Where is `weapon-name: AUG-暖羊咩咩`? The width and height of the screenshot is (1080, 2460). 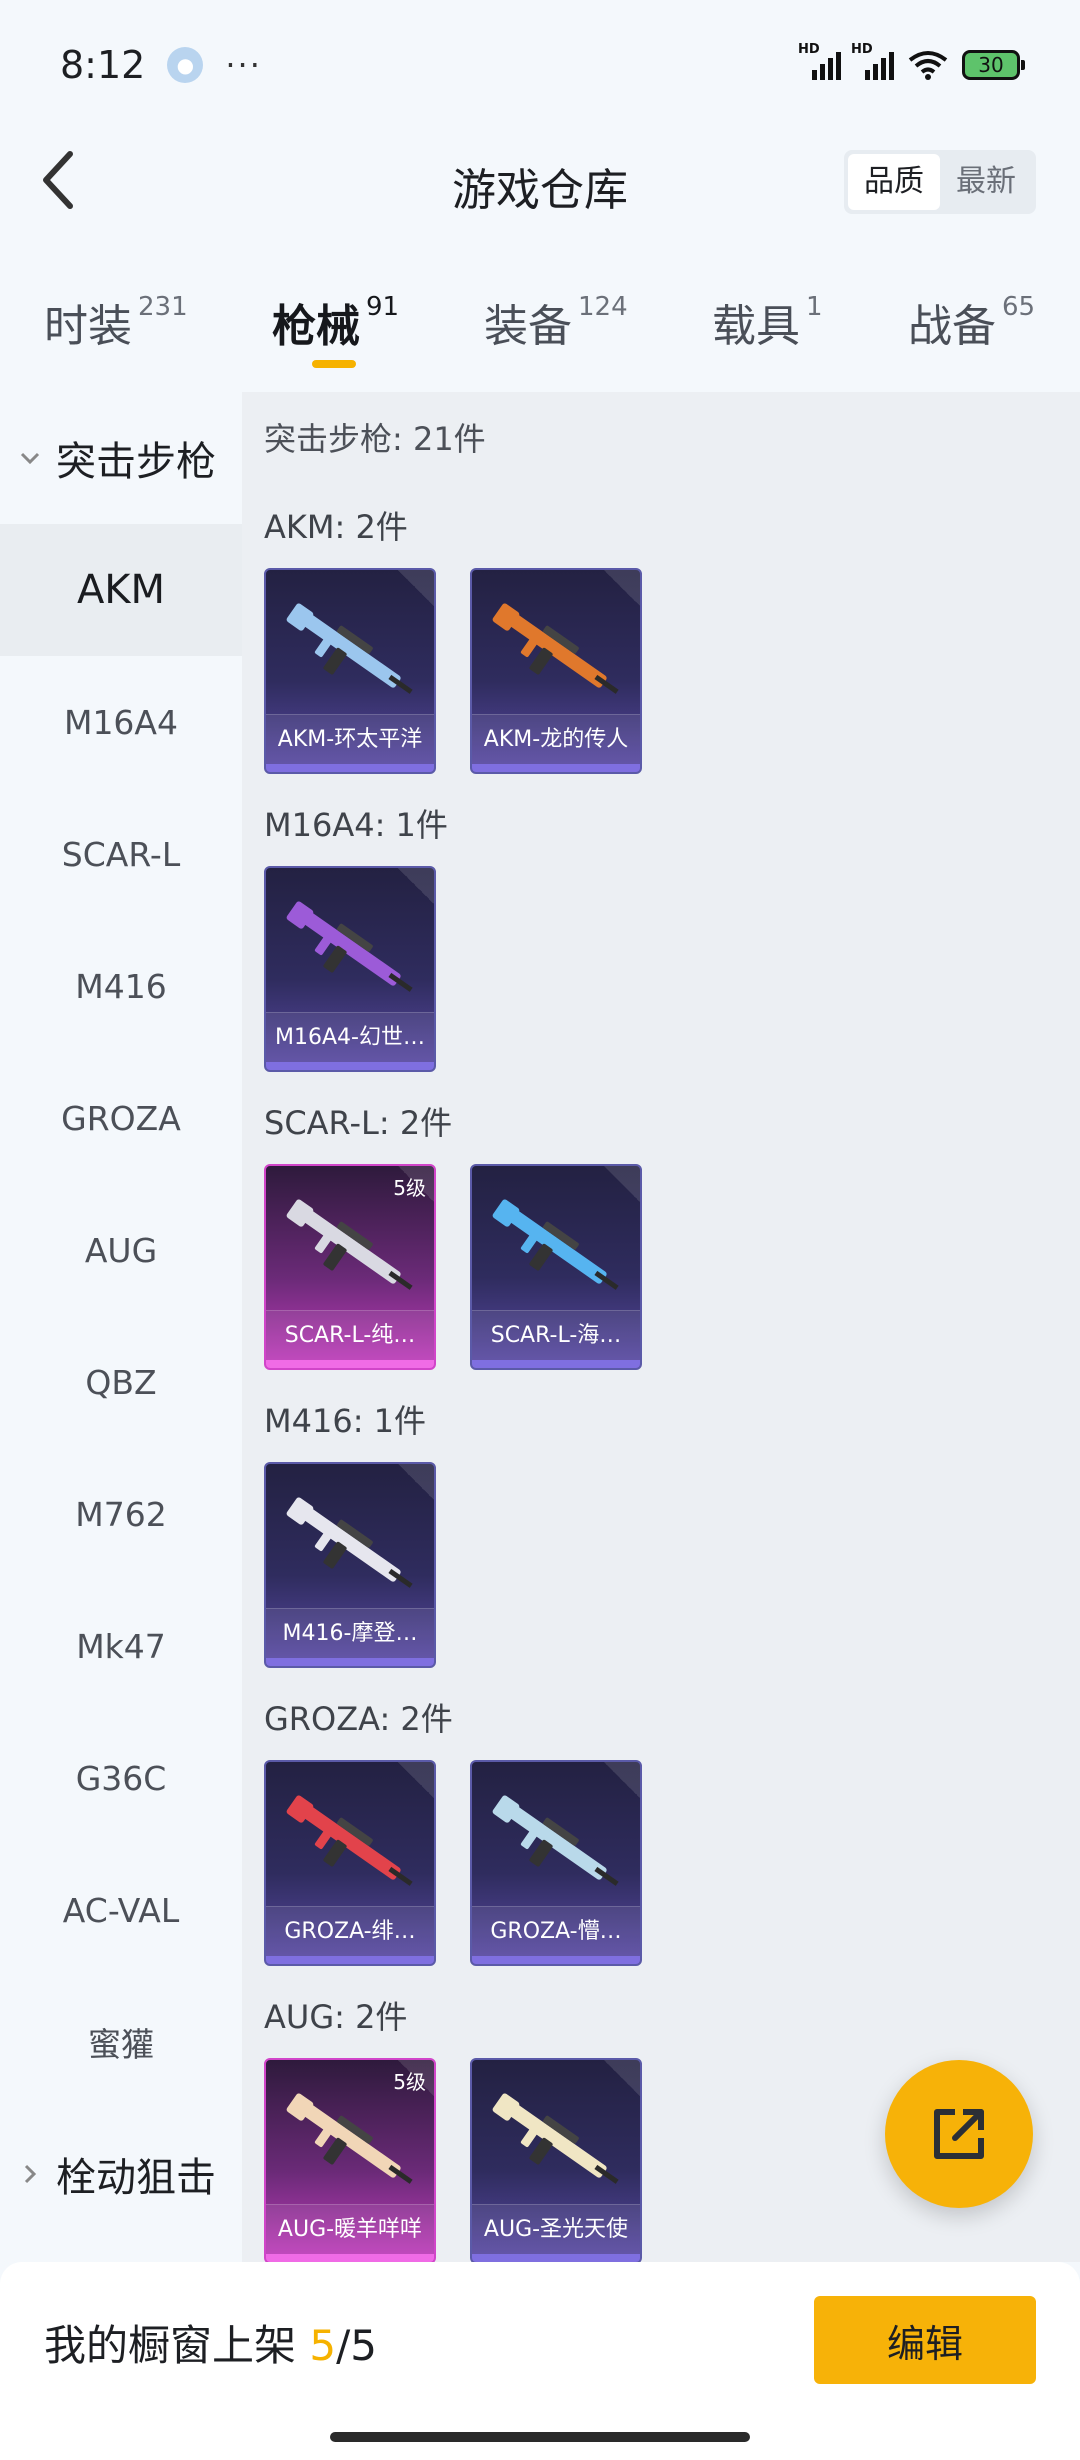 weapon-name: AUG-暖羊咩咩 is located at coordinates (350, 2229).